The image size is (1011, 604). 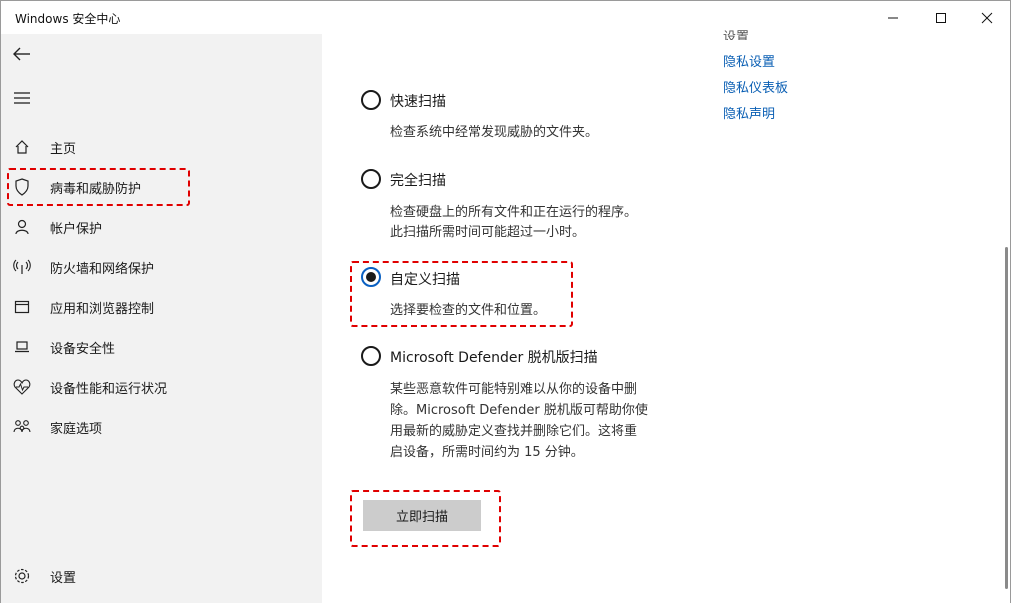 What do you see at coordinates (76, 429) in the screenshot?
I see `sidebar-item-label: 家庭选项` at bounding box center [76, 429].